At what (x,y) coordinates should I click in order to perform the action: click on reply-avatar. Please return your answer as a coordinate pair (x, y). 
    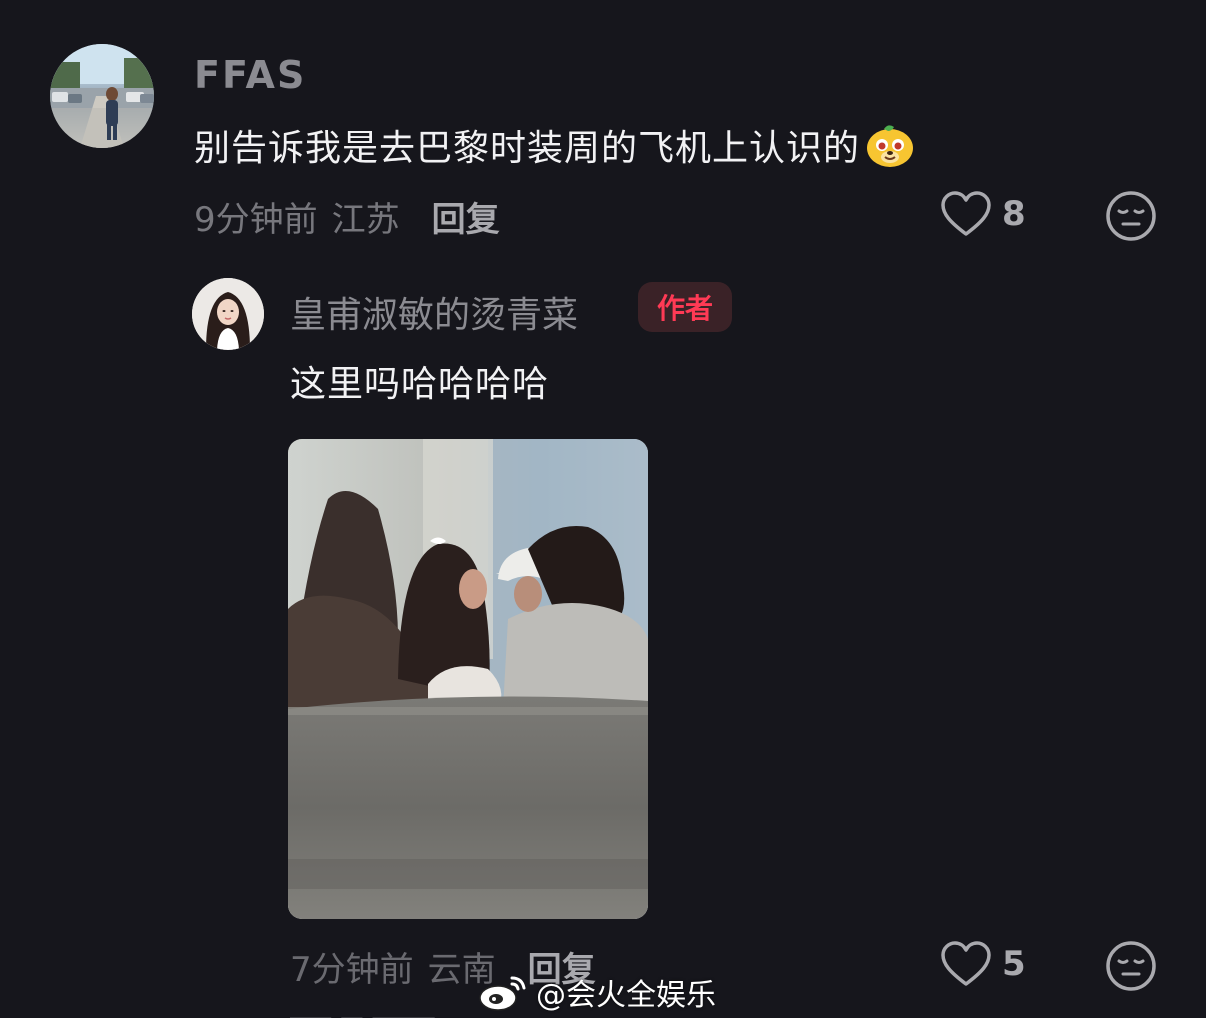
    Looking at the image, I should click on (228, 314).